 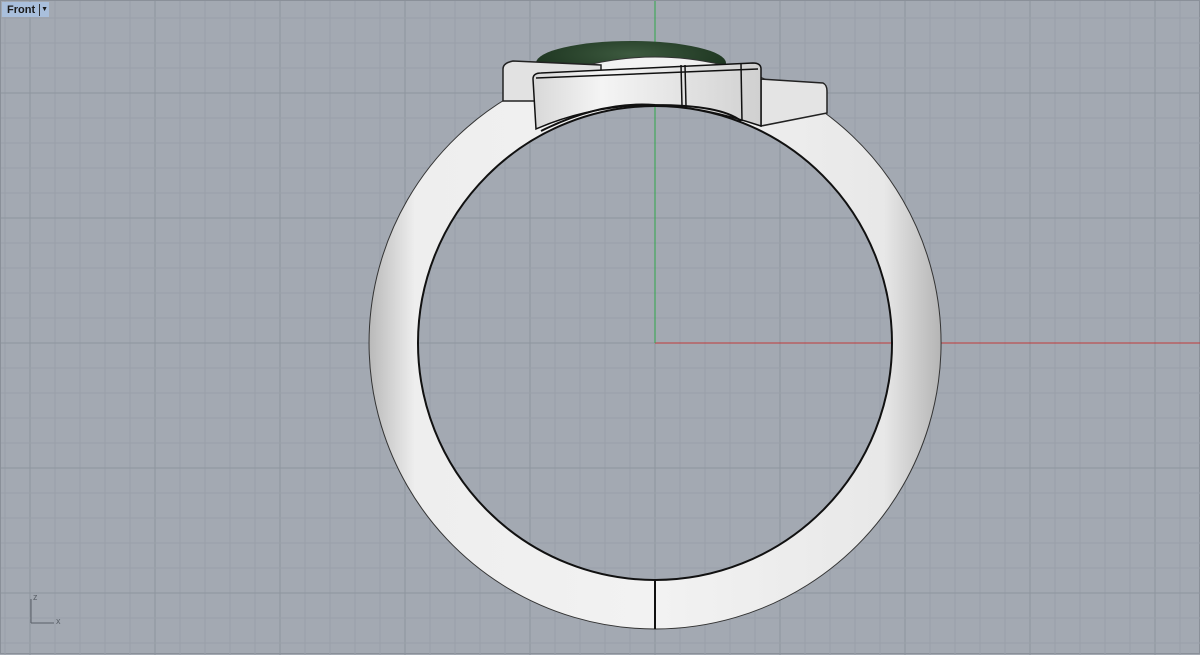 What do you see at coordinates (42, 611) in the screenshot?
I see `axes-widget` at bounding box center [42, 611].